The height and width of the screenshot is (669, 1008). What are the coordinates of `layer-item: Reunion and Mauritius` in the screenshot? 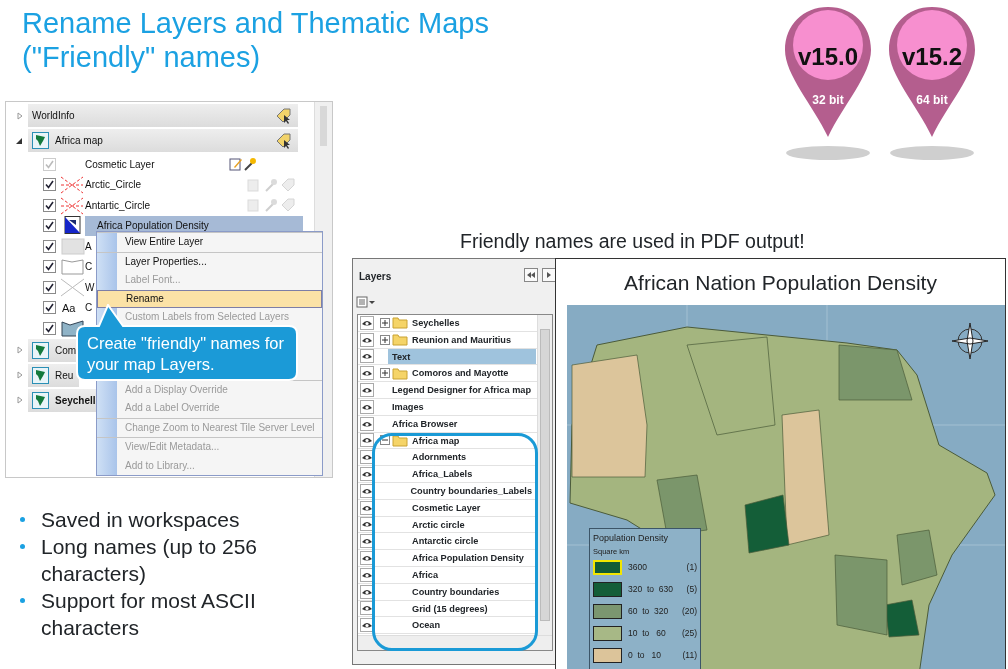 It's located at (462, 339).